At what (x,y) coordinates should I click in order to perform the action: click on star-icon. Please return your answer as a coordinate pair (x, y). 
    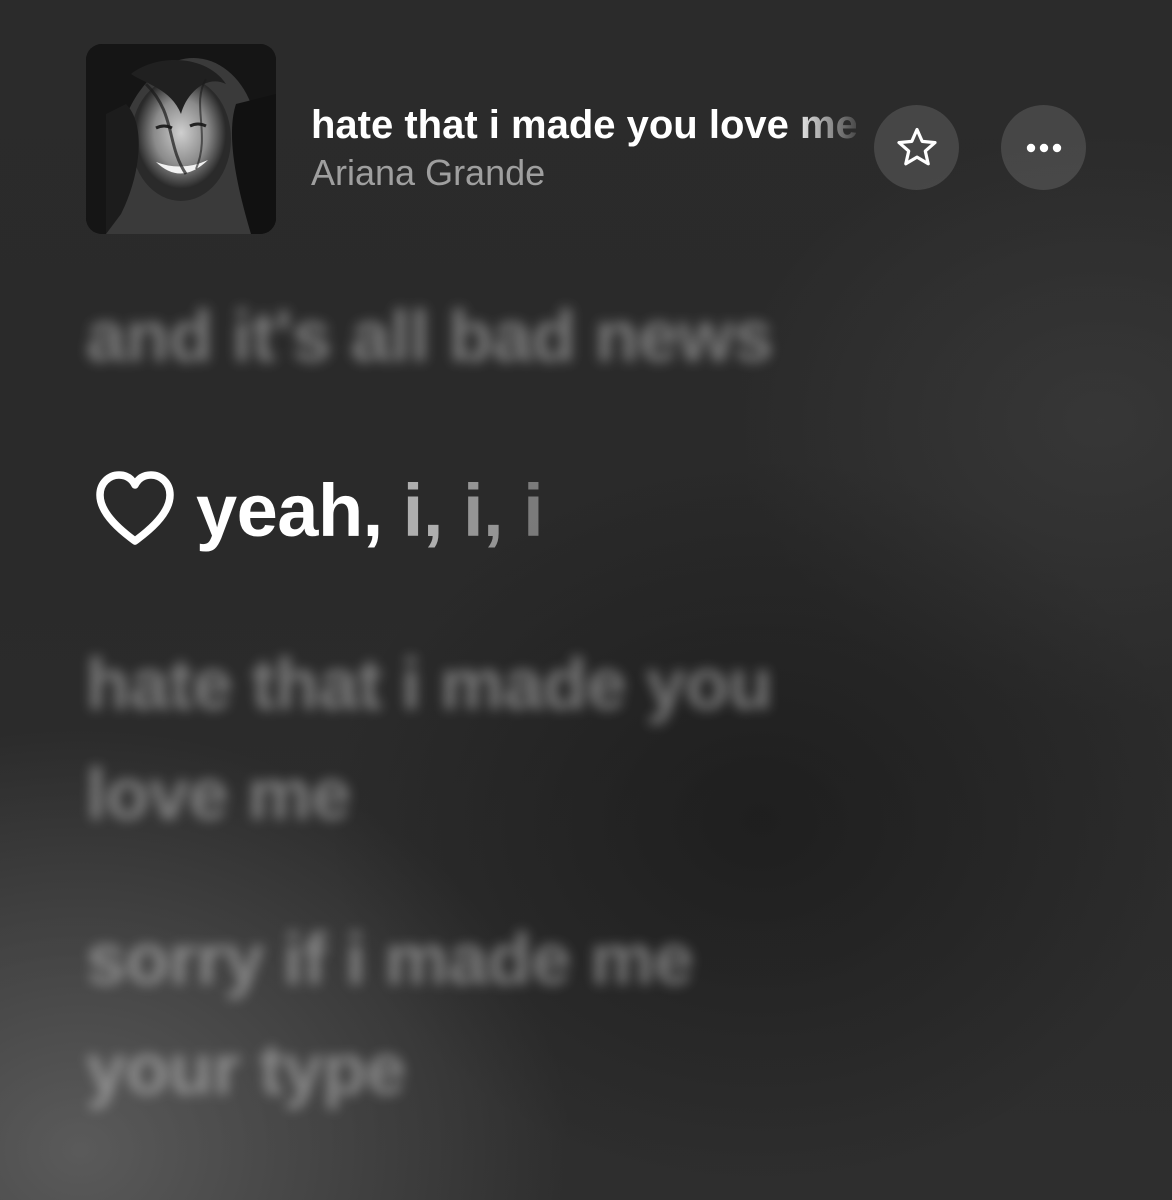
    Looking at the image, I should click on (916, 146).